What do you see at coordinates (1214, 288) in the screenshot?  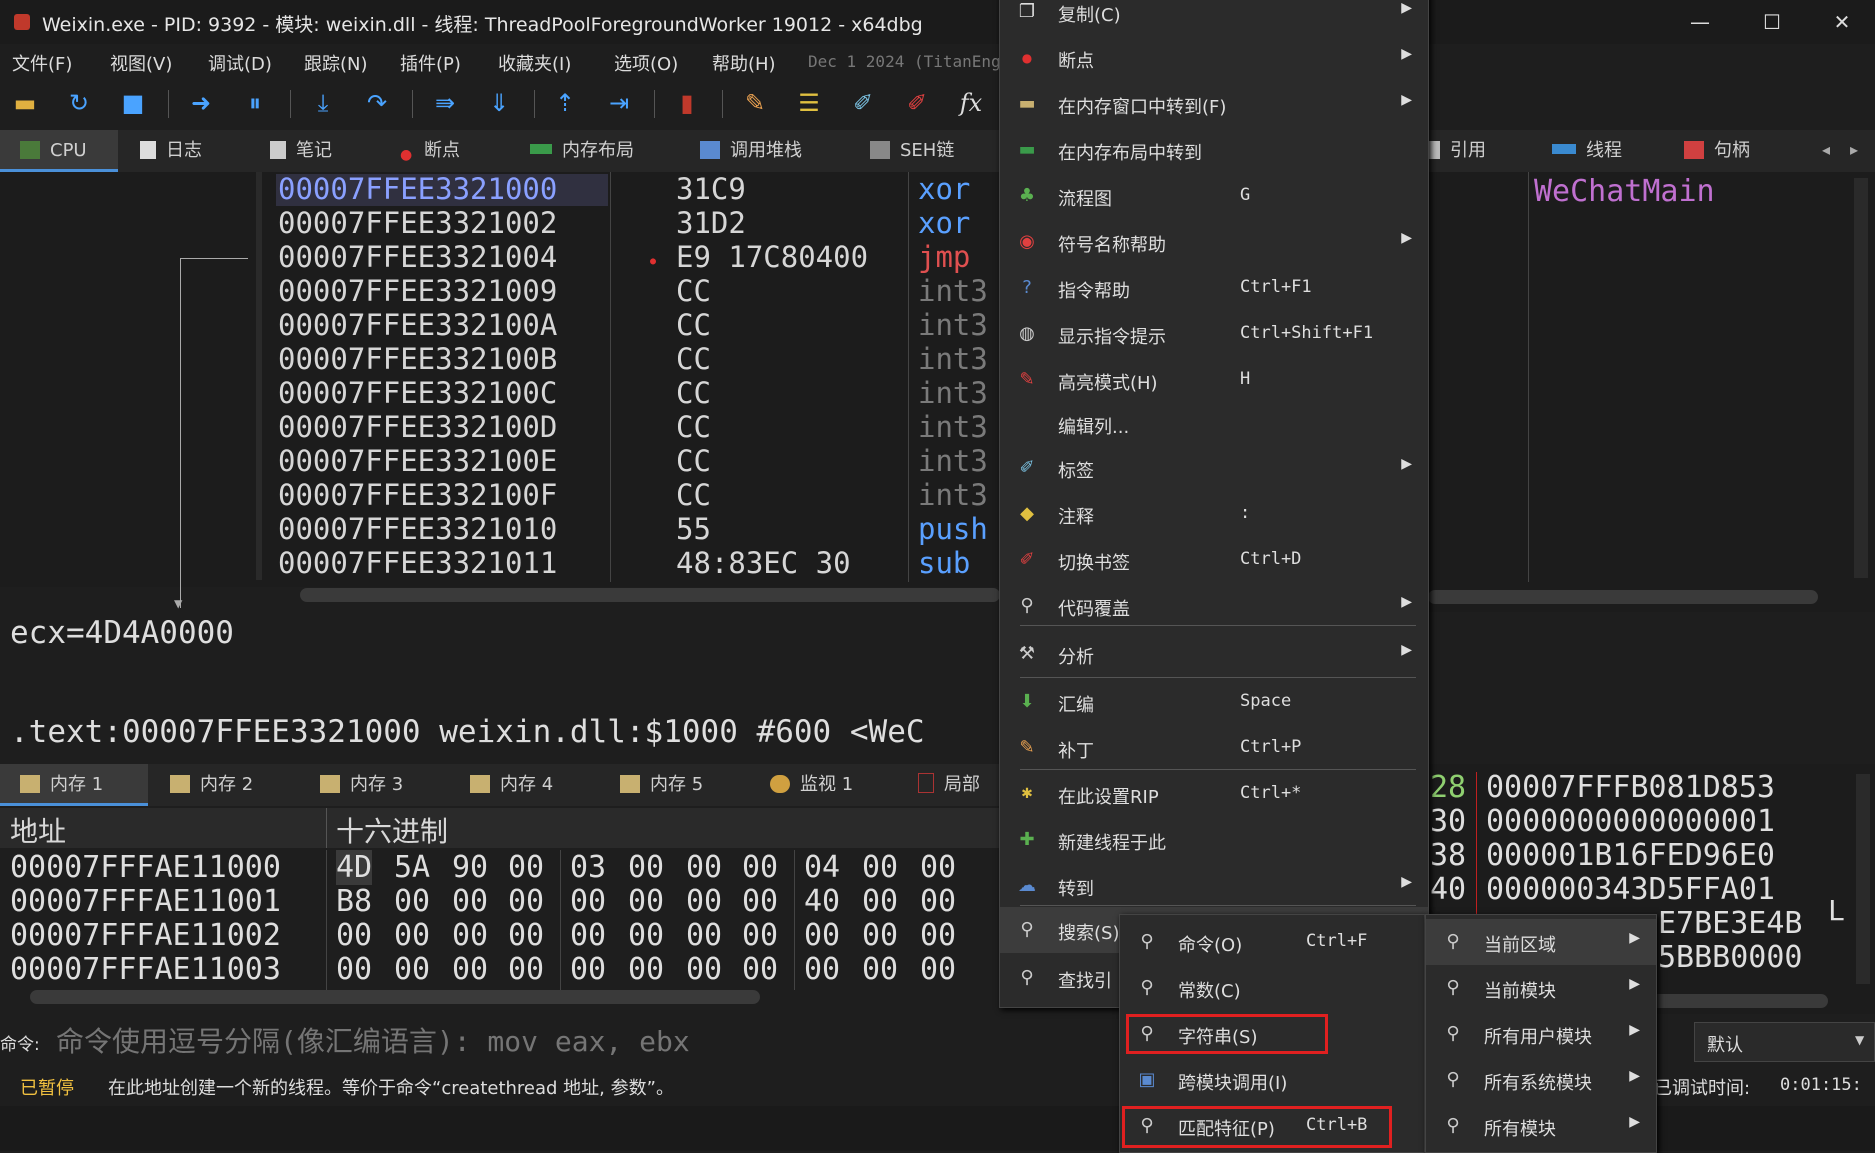 I see `menu-item-instruction-help: ? 指令帮助 Ctrl+F1` at bounding box center [1214, 288].